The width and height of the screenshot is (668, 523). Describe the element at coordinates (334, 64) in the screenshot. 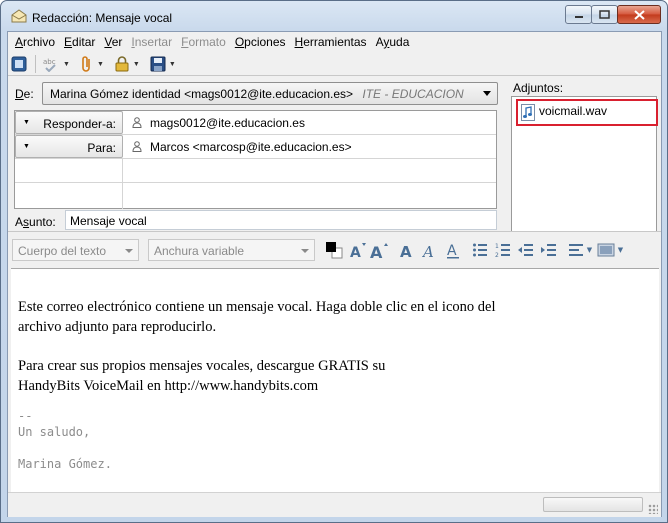

I see `main-toolbar: abc ▼ ▼ ▼ ▼` at that location.